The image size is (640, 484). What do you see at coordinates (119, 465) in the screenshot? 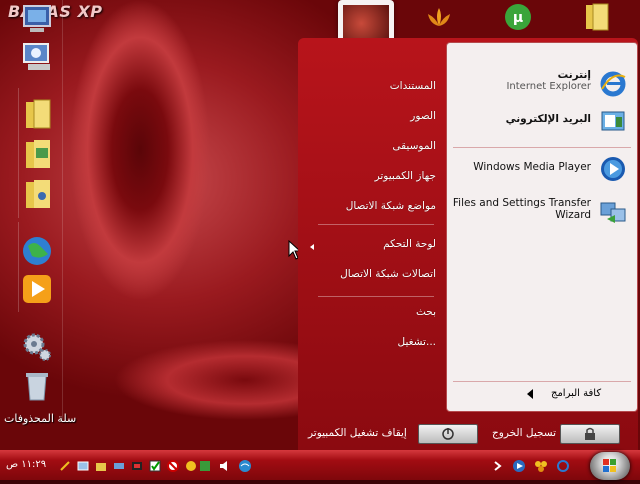
I see `tray-device-icon` at bounding box center [119, 465].